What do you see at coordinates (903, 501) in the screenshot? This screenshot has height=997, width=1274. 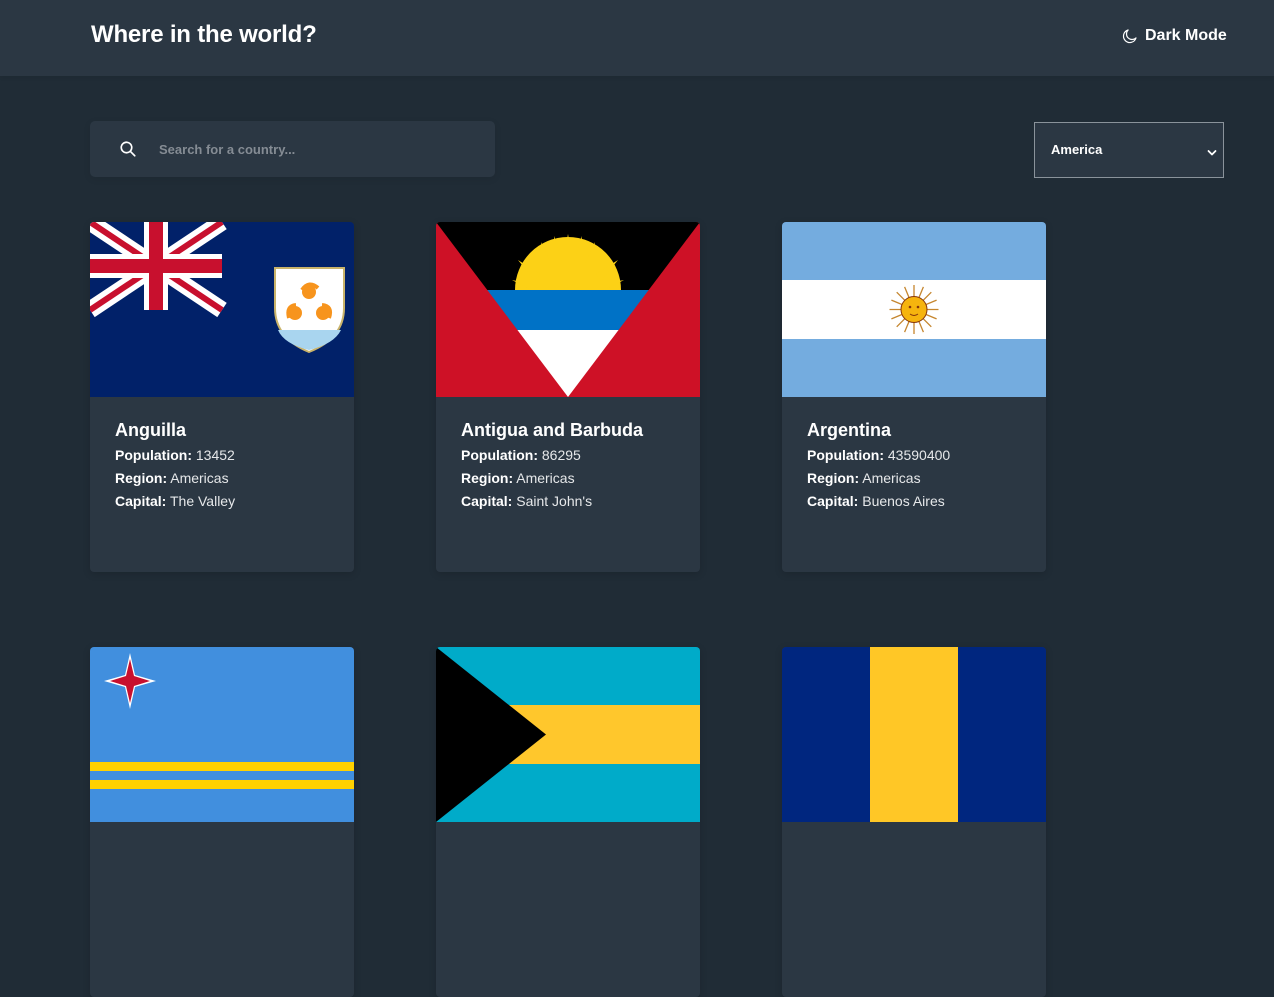 I see `capital-value: Buenos Aires` at bounding box center [903, 501].